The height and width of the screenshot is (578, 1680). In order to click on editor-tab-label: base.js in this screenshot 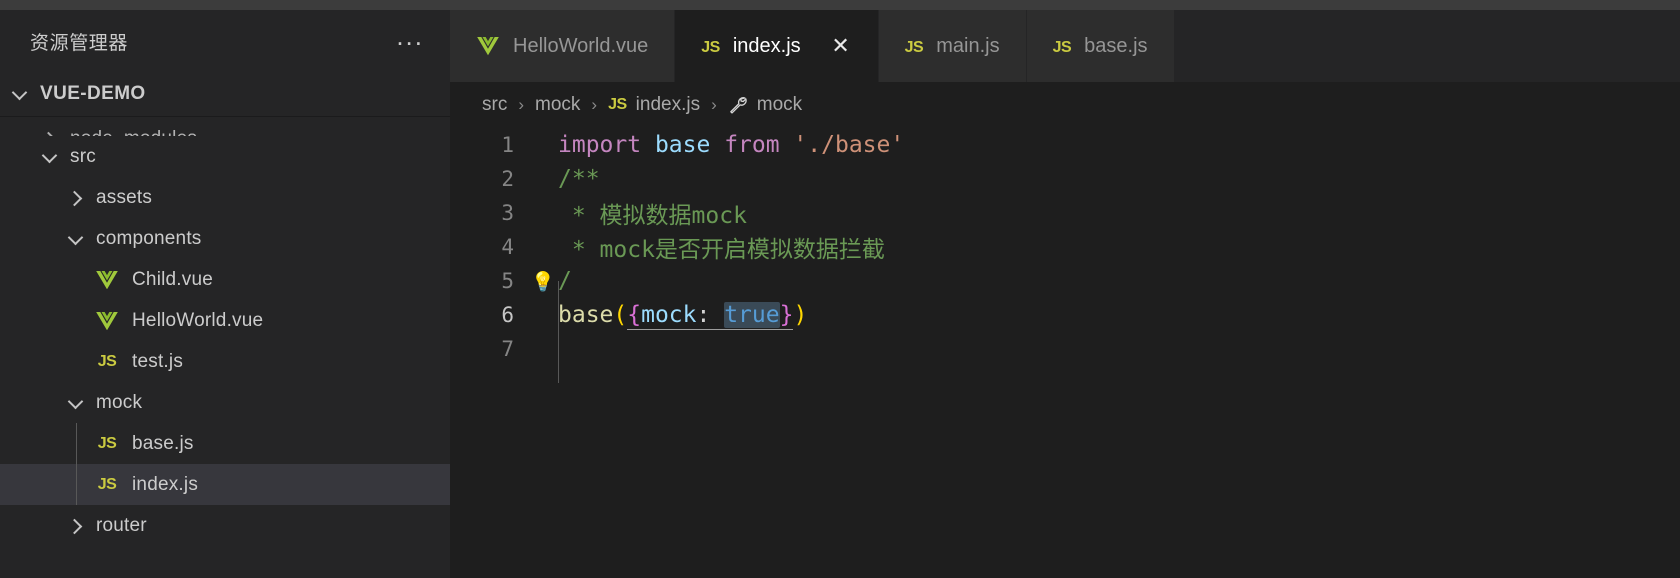, I will do `click(1116, 45)`.